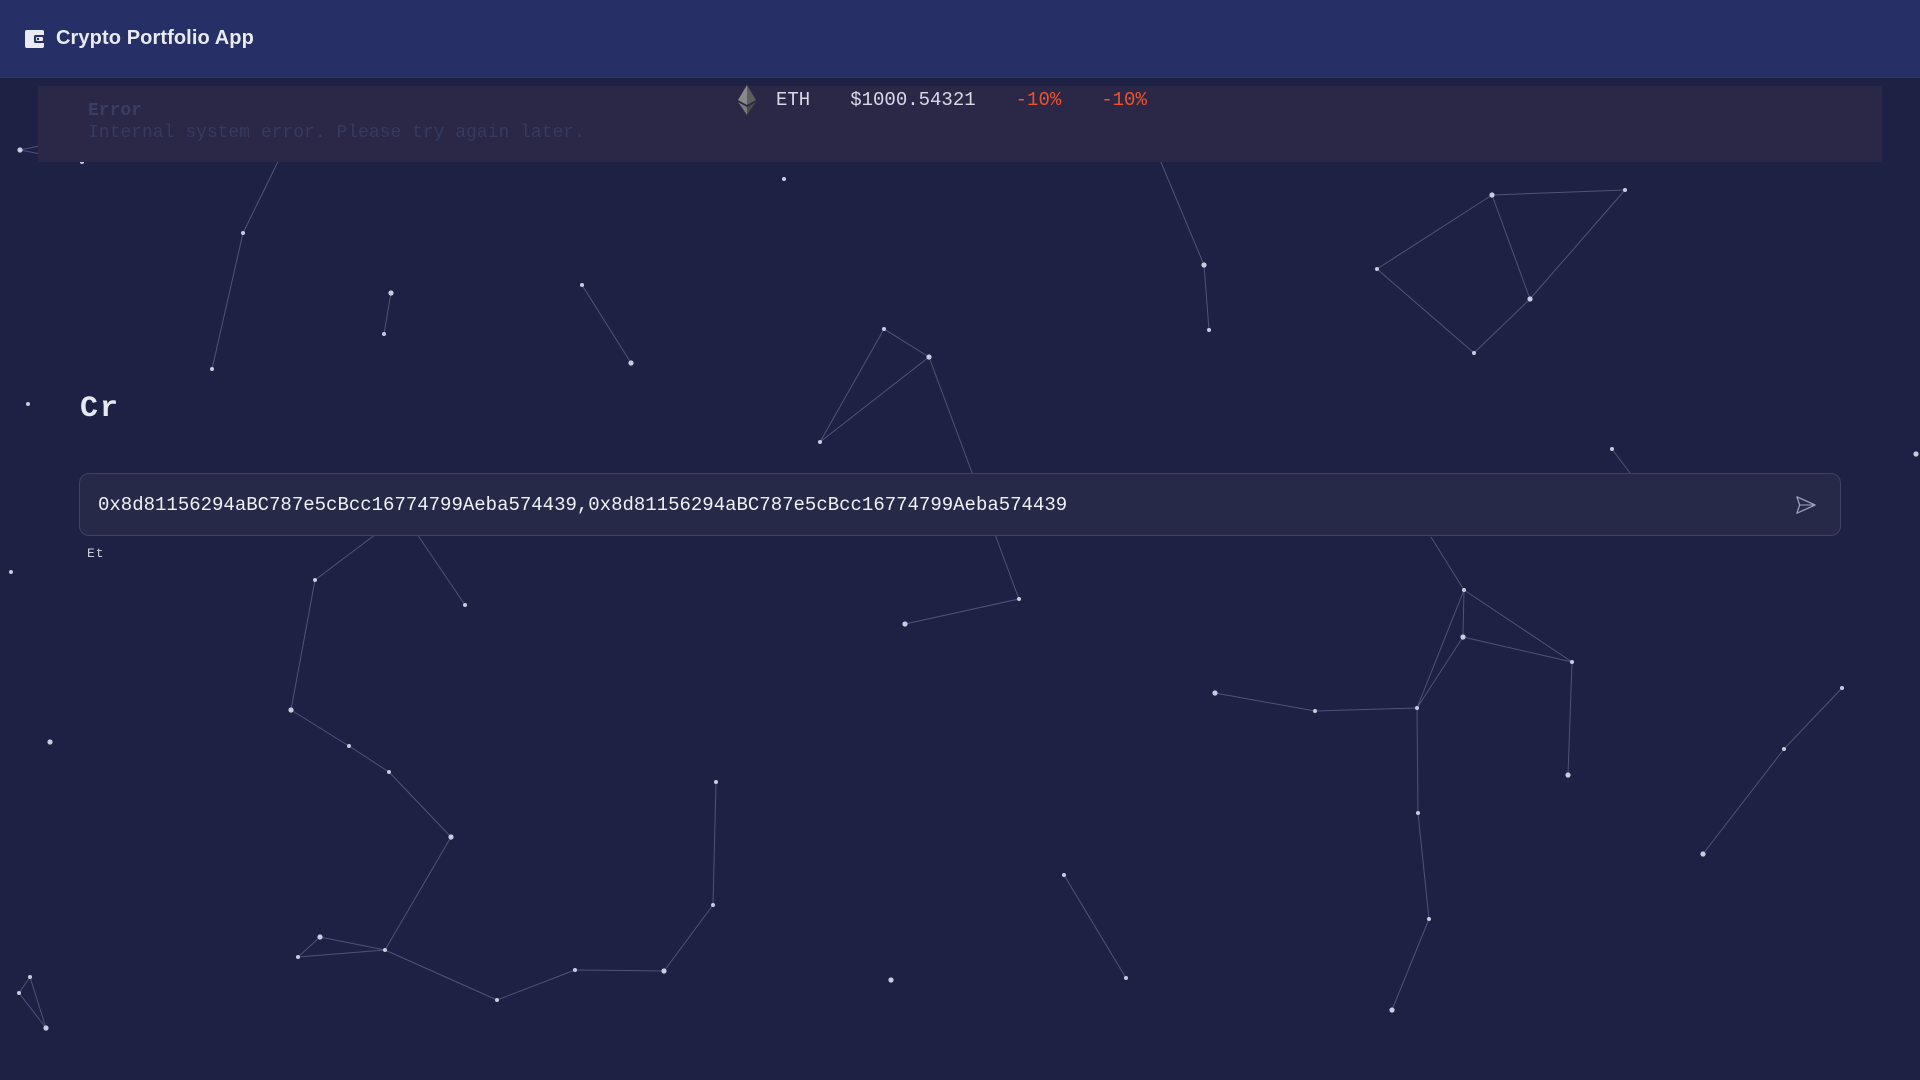  What do you see at coordinates (1124, 100) in the screenshot?
I see `ticker-change-2: -10%` at bounding box center [1124, 100].